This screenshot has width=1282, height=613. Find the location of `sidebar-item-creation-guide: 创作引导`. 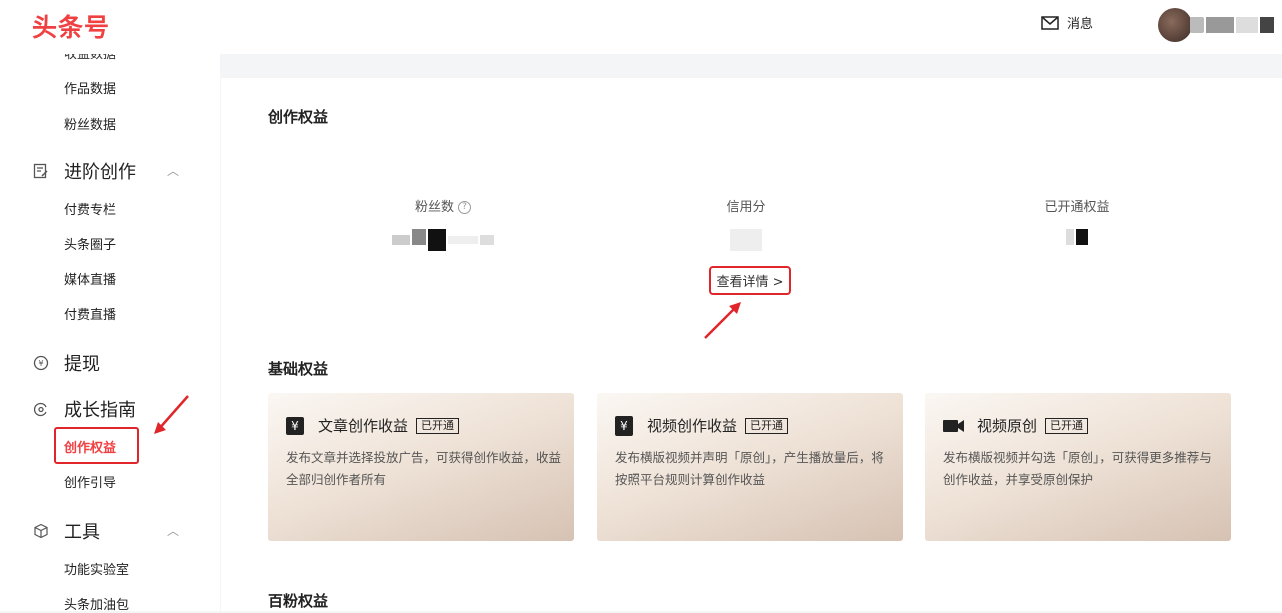

sidebar-item-creation-guide: 创作引导 is located at coordinates (90, 481).